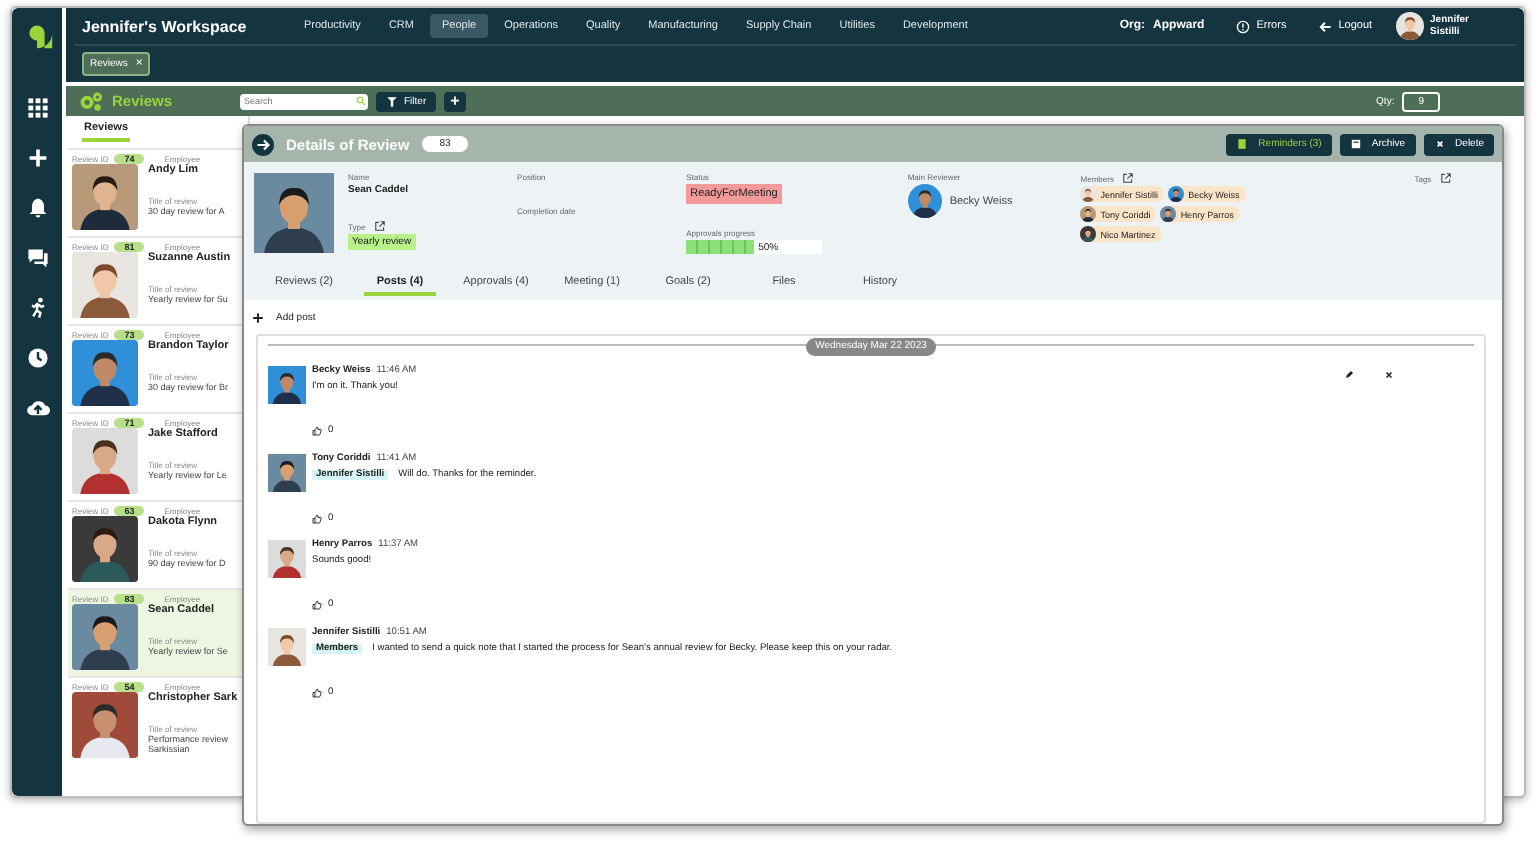  Describe the element at coordinates (37, 258) in the screenshot. I see `chat-icon` at that location.